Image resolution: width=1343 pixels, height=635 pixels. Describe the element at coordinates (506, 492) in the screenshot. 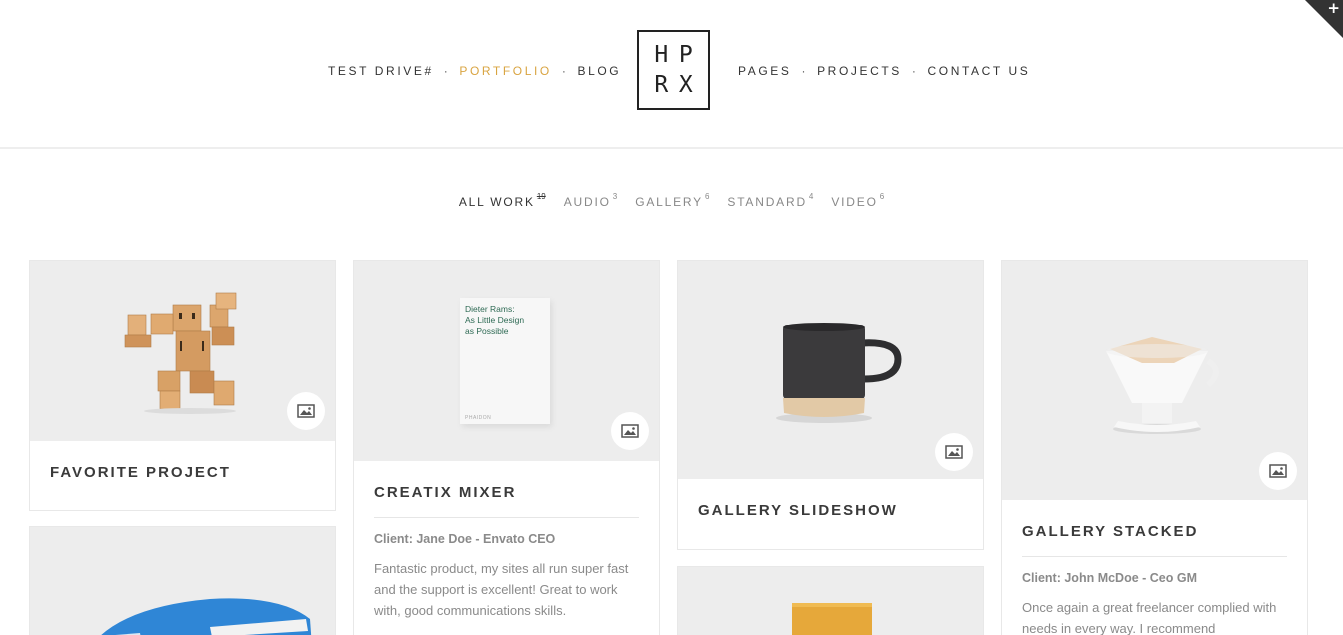

I see `card-title: CREATIX MIXER` at that location.